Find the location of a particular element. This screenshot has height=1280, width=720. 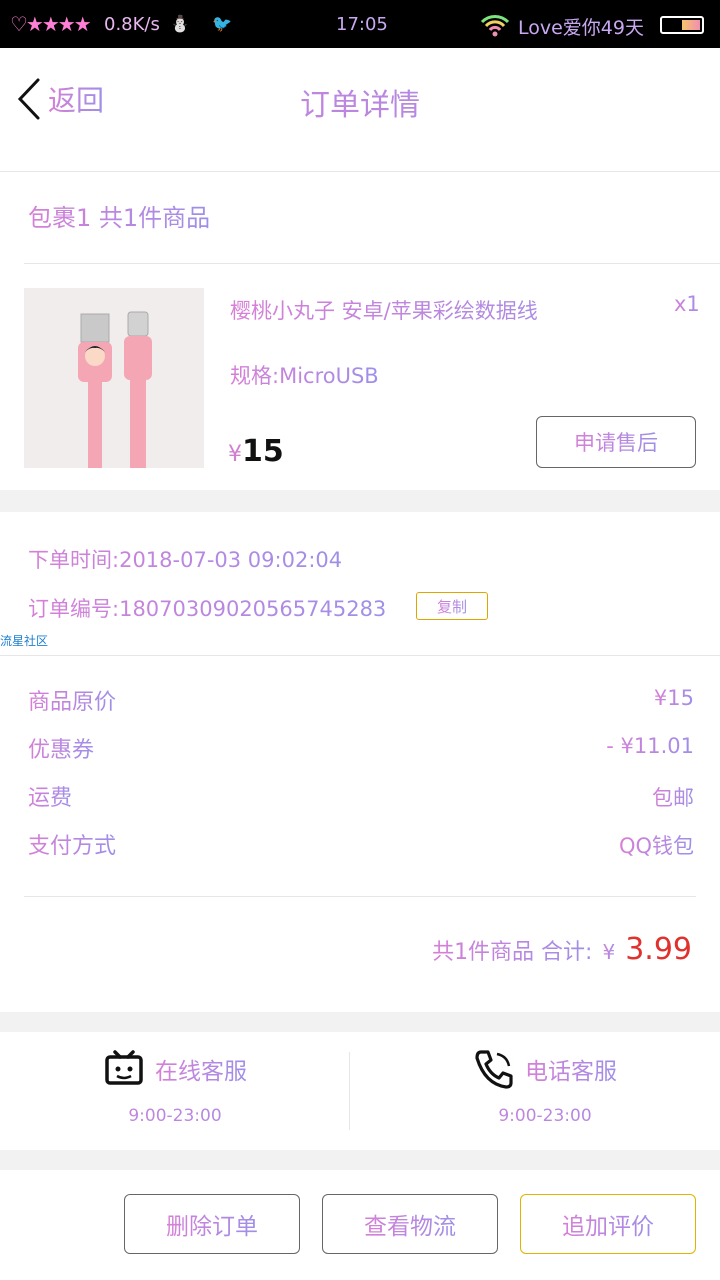

view-logistics-label: 查看物流 is located at coordinates (410, 1224).